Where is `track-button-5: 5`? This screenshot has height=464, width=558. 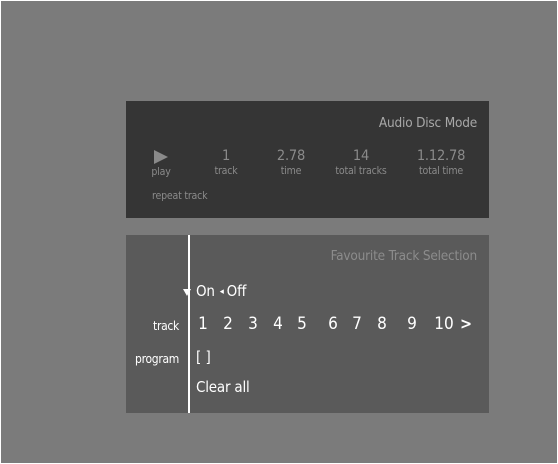 track-button-5: 5 is located at coordinates (302, 324).